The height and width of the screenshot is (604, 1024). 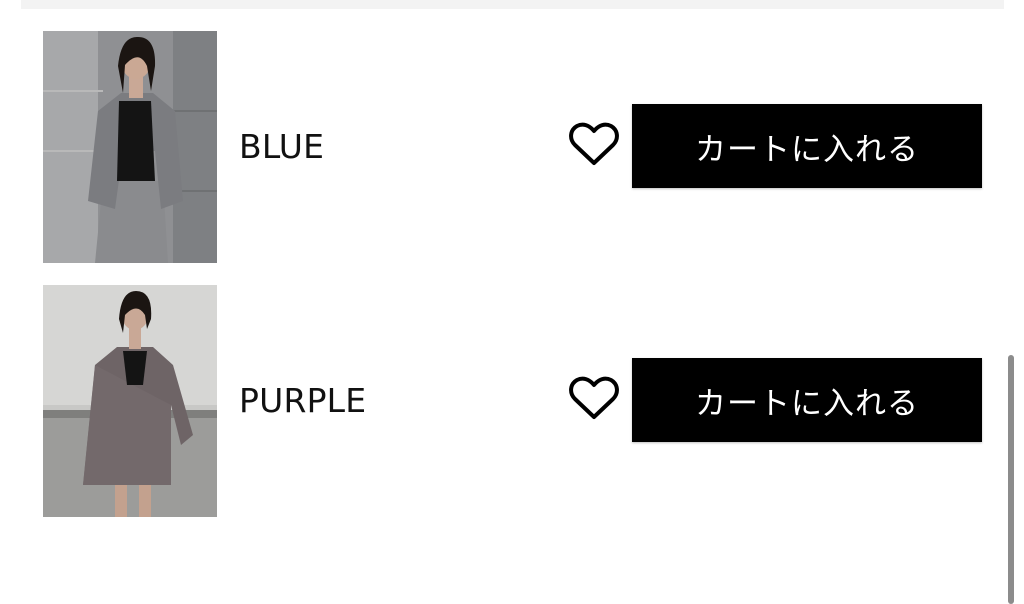 I want to click on product-photo-purple, so click(x=130, y=401).